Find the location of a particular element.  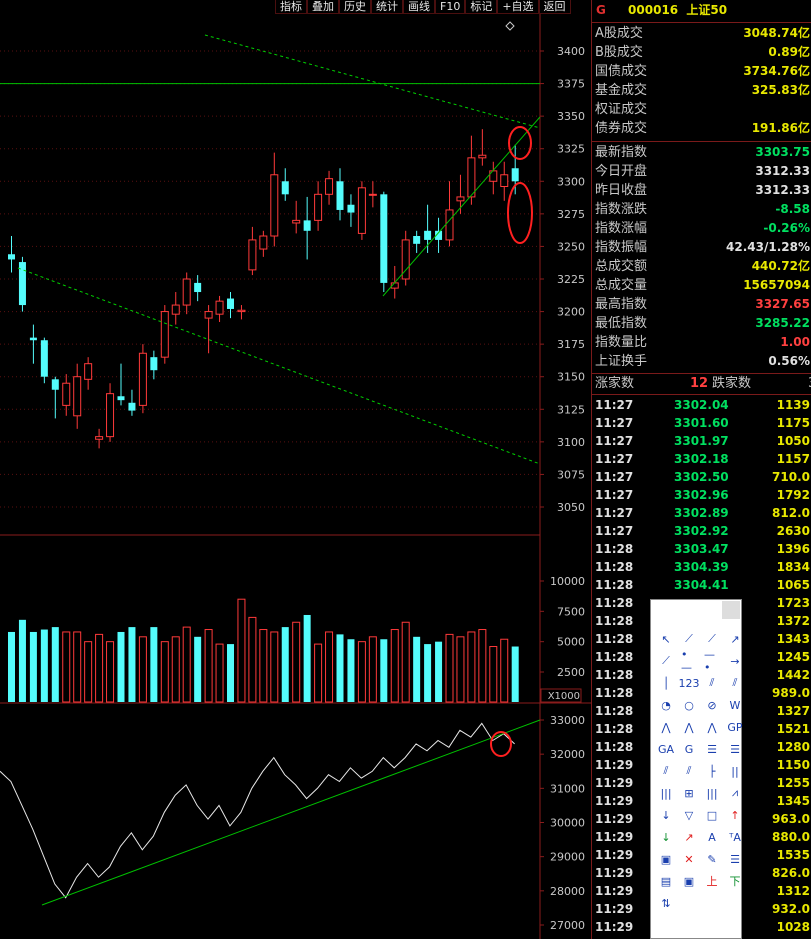

updown-flag-icon: ⇅ is located at coordinates (666, 903).